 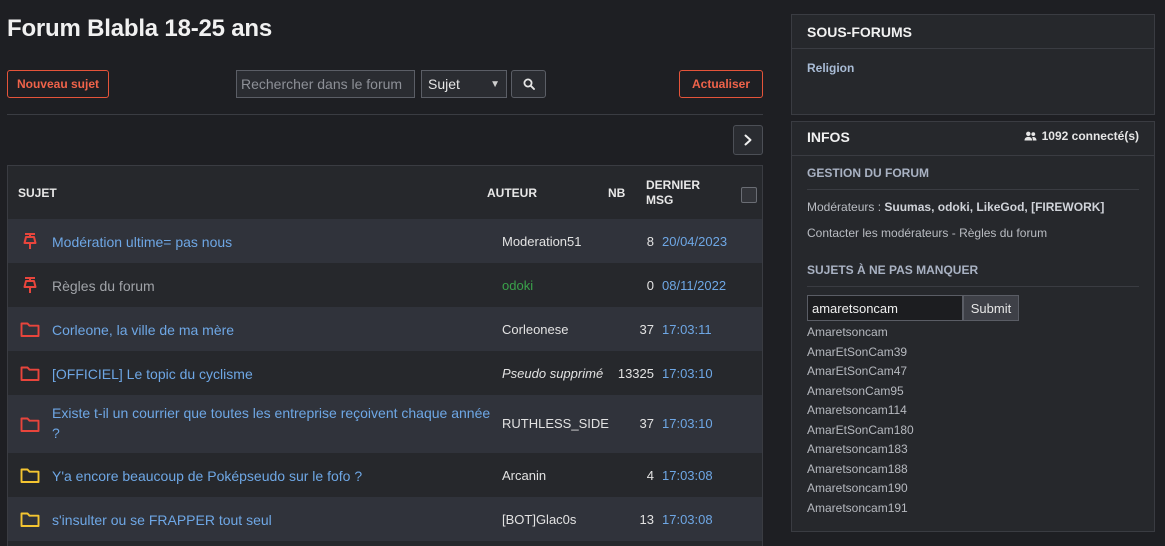 What do you see at coordinates (58, 84) in the screenshot?
I see `new-topic-button: Nouveau sujet` at bounding box center [58, 84].